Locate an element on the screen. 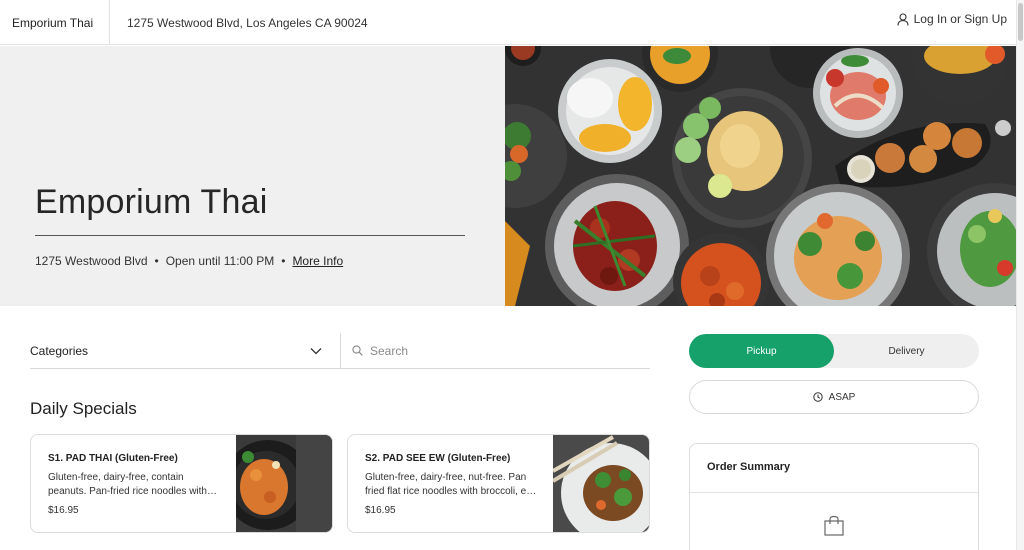 The image size is (1024, 550). hero-divider is located at coordinates (250, 235).